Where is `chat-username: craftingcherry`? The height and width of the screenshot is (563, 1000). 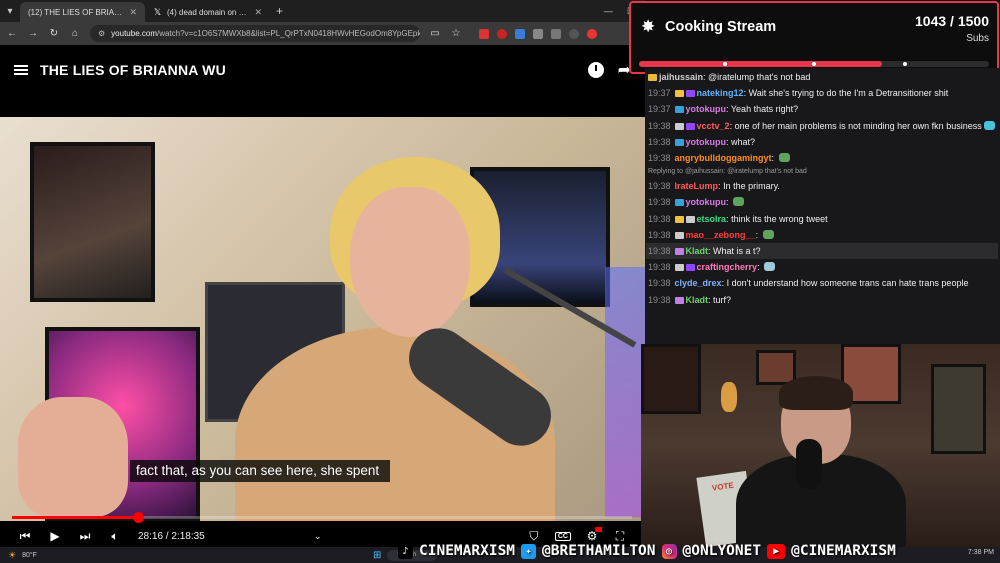
chat-username: craftingcherry is located at coordinates (727, 267).